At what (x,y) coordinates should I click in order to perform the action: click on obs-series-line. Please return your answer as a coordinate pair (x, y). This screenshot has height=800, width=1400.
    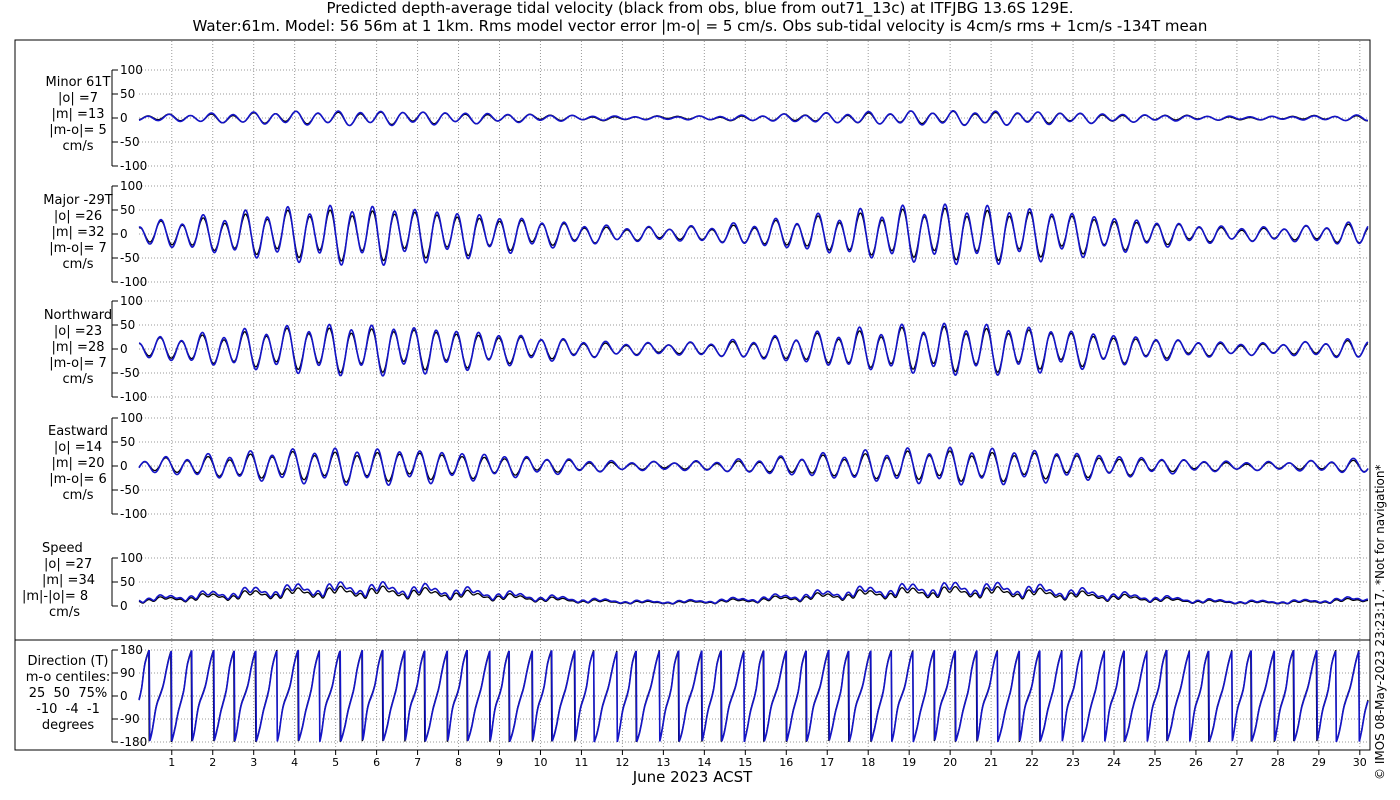
    Looking at the image, I should click on (753, 234).